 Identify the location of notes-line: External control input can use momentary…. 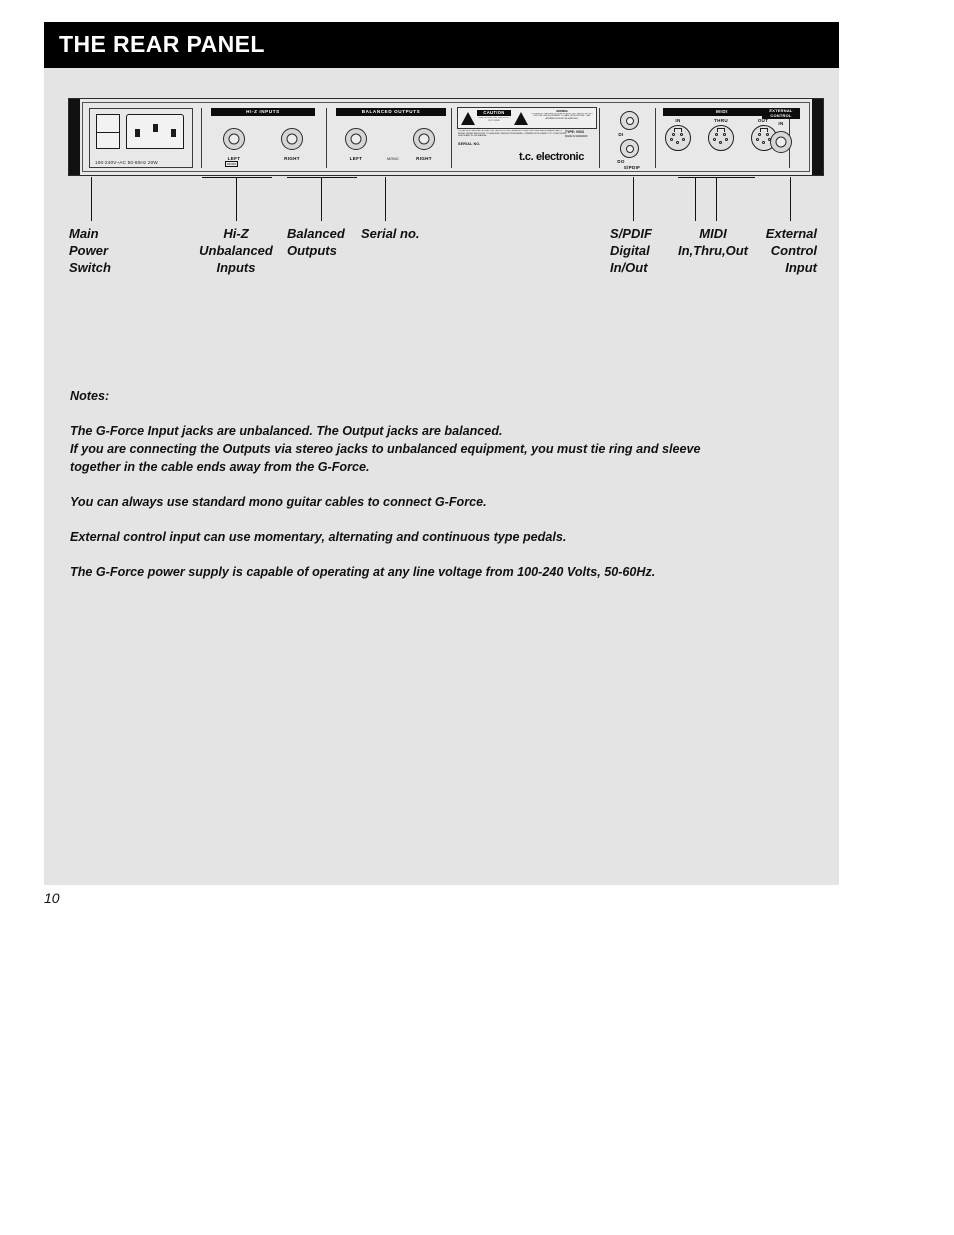
(318, 537).